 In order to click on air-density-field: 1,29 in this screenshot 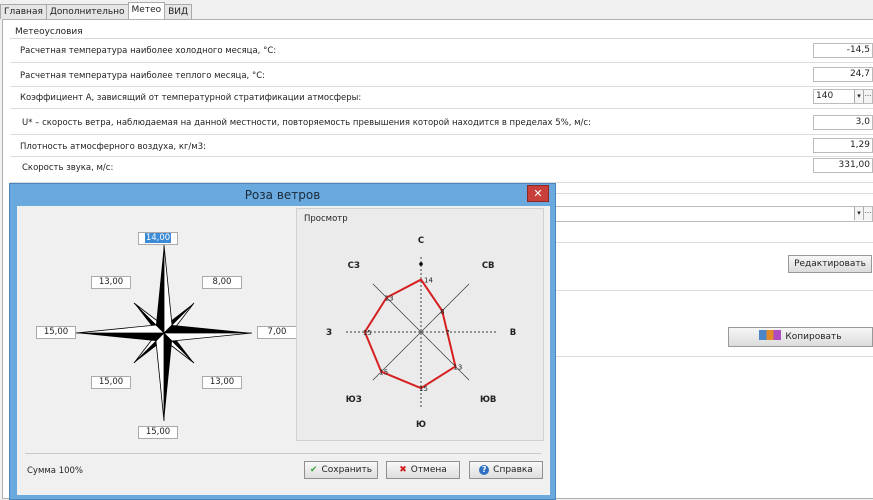, I will do `click(843, 145)`.